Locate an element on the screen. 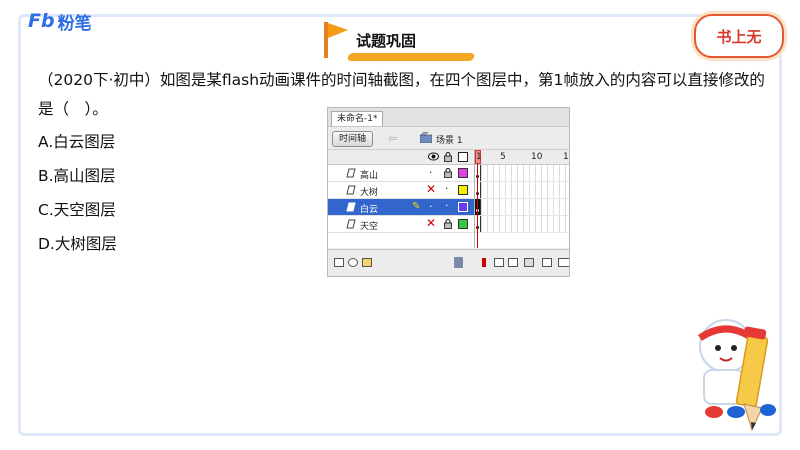 This screenshot has width=800, height=450. tag-badge: 书上无 is located at coordinates (739, 36).